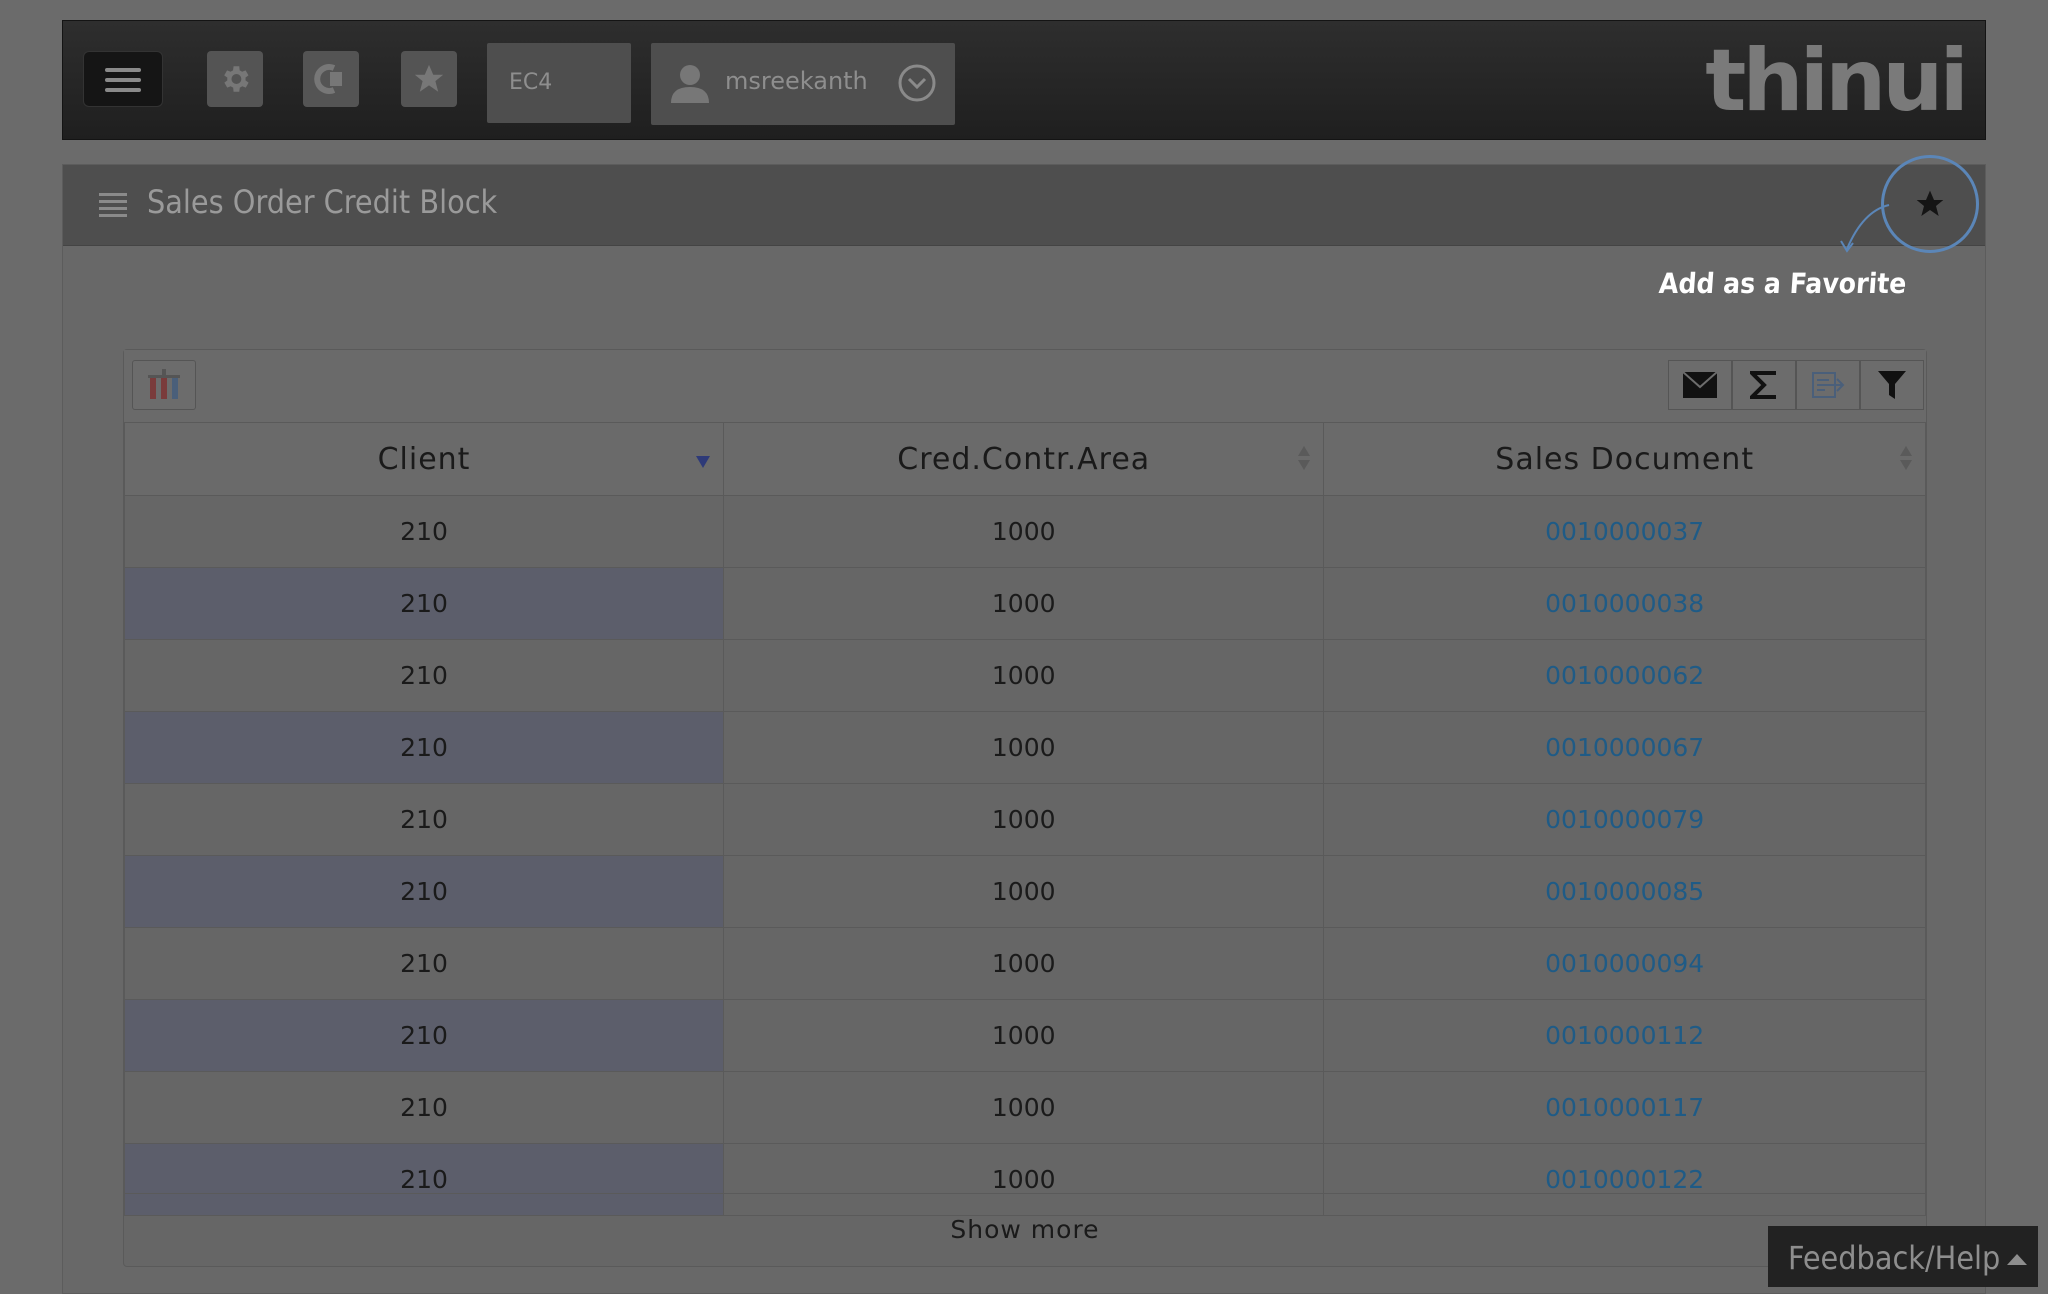 This screenshot has height=1294, width=2048. Describe the element at coordinates (1025, 386) in the screenshot. I see `grid-toolbar` at that location.